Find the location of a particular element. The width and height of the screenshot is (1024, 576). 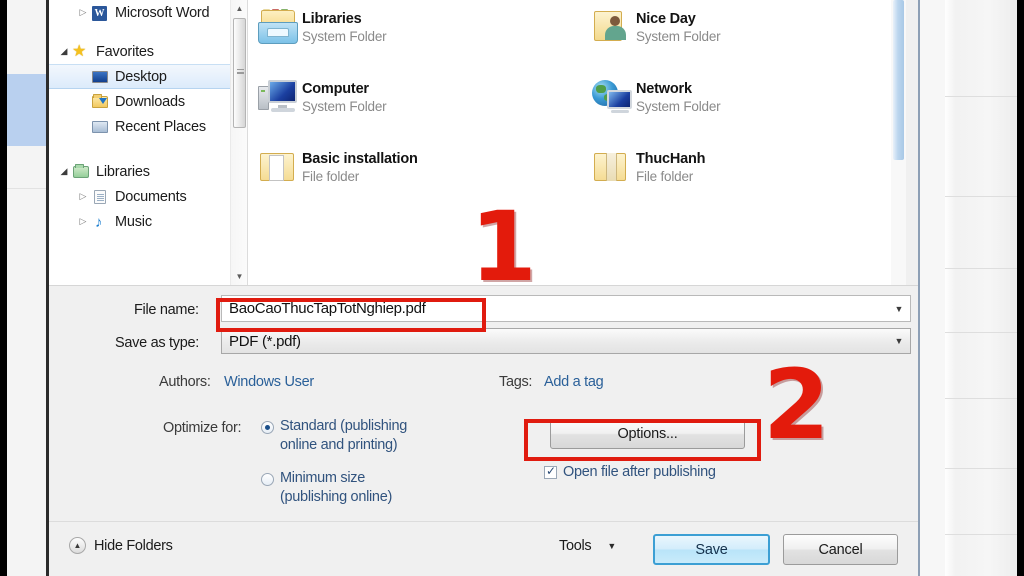

sidebar-item-libraries: ◢ Libraries is located at coordinates (148, 171).